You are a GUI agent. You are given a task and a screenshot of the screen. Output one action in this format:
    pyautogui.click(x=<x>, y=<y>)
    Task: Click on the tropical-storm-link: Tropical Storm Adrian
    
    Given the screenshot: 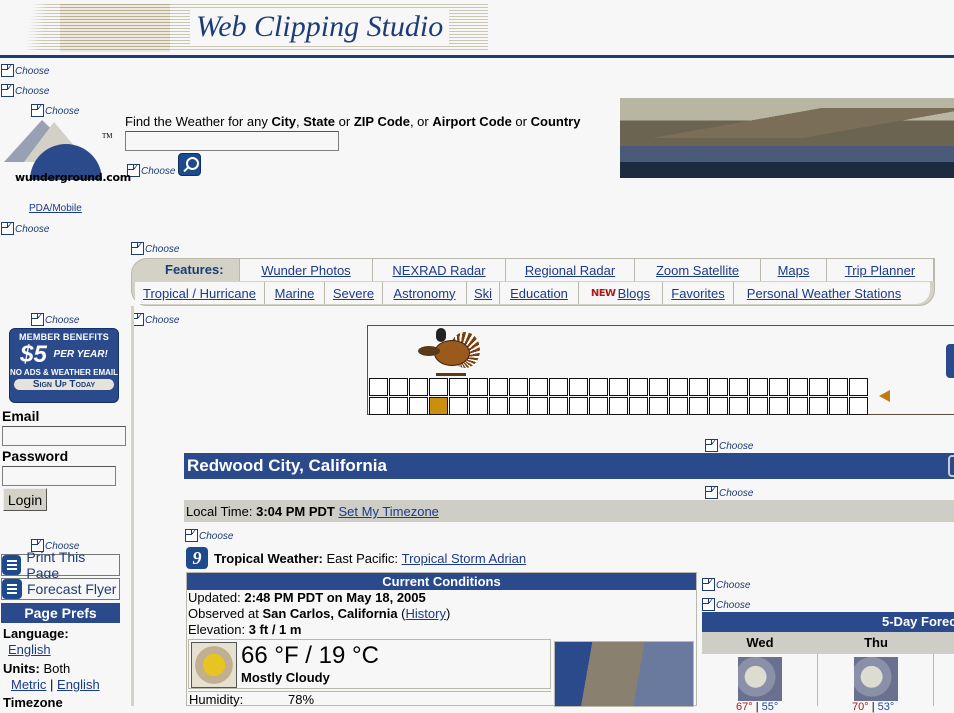 What is the action you would take?
    pyautogui.click(x=464, y=558)
    